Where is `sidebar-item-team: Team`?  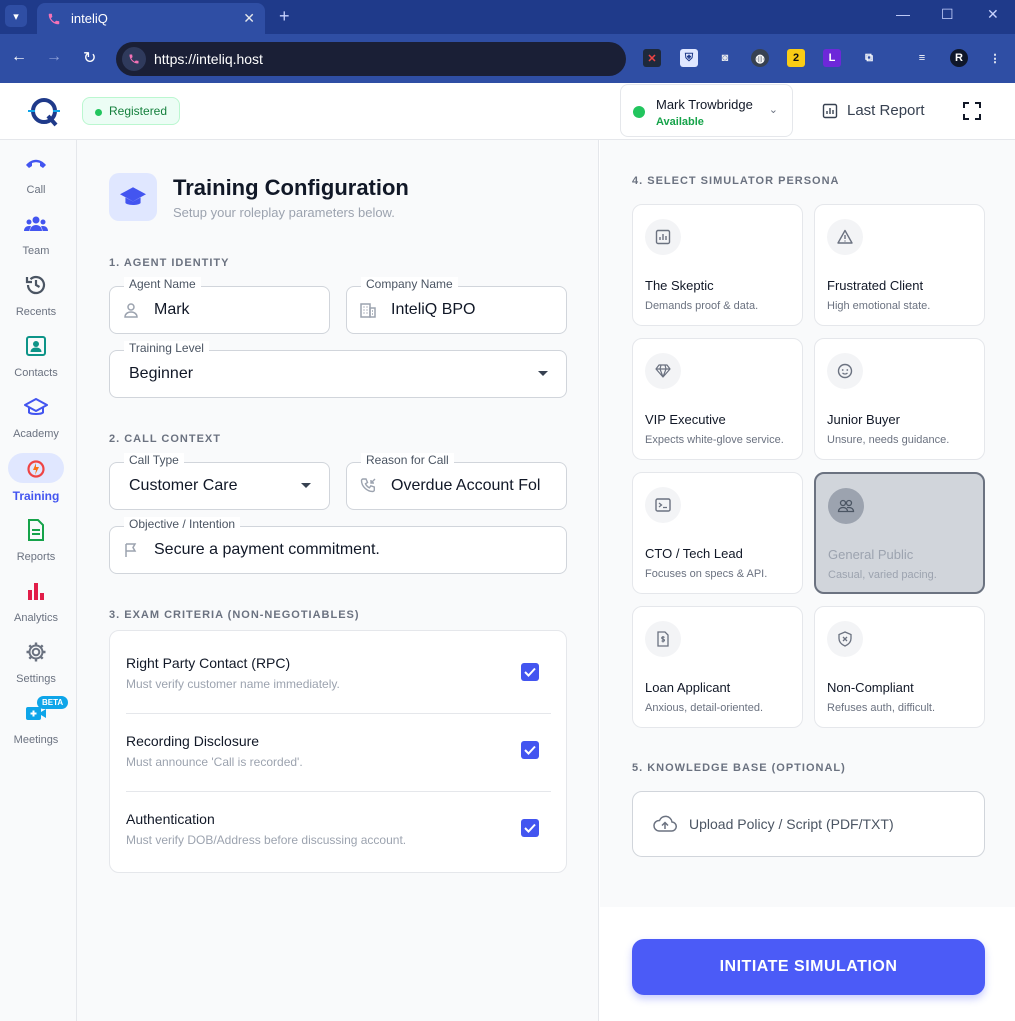
sidebar-item-team: Team is located at coordinates (36, 238).